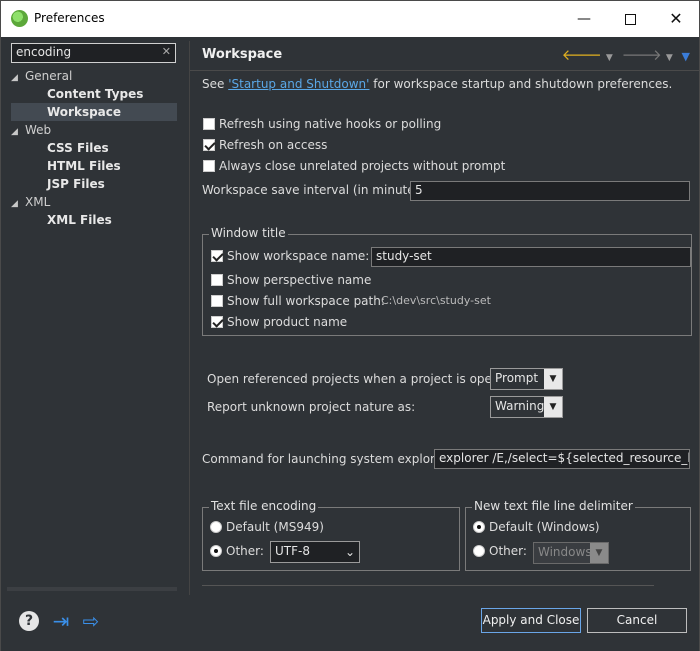 The image size is (700, 651). Describe the element at coordinates (436, 300) in the screenshot. I see `full-path-value: C:\dev\src\study-set` at that location.